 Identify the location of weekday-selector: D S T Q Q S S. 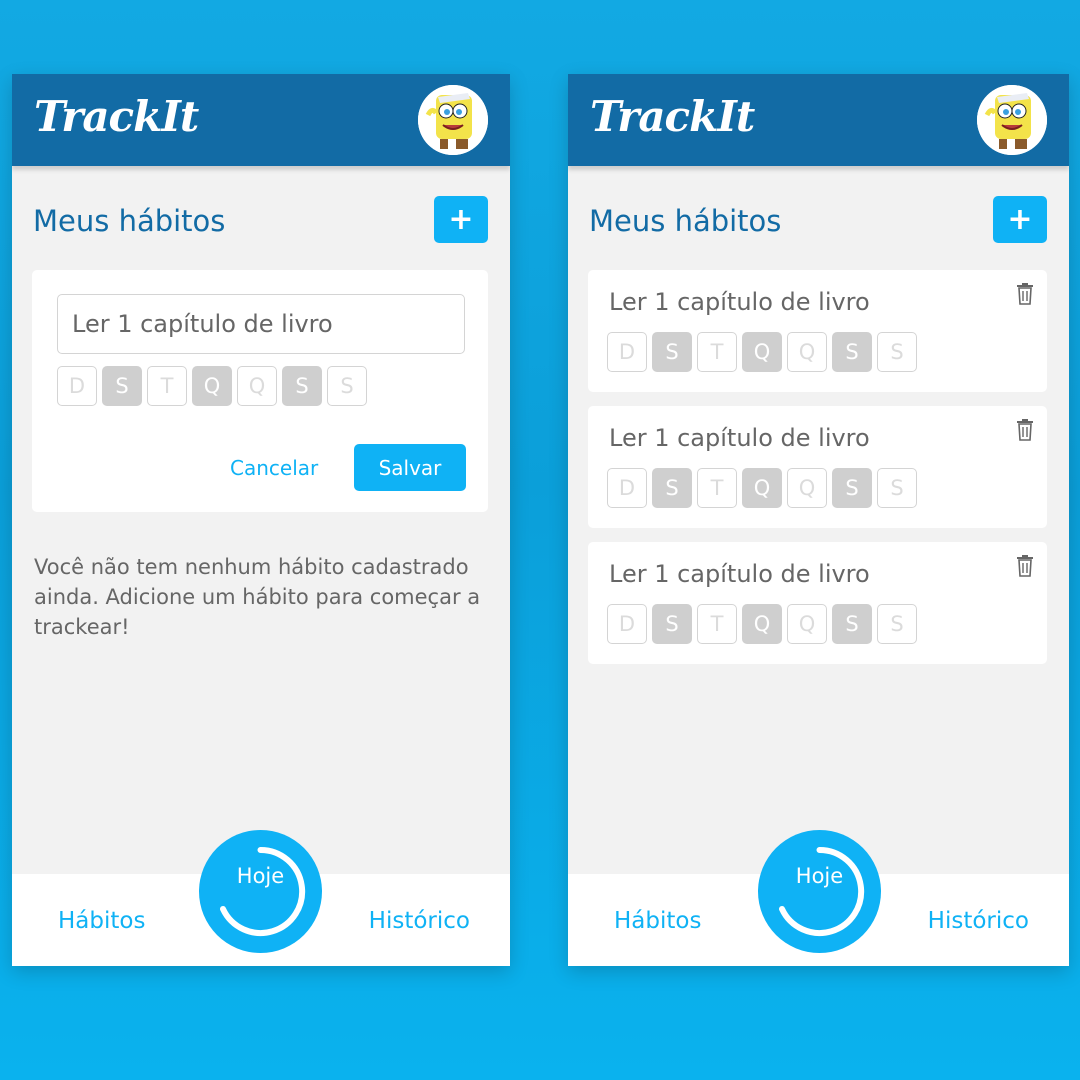
(212, 386).